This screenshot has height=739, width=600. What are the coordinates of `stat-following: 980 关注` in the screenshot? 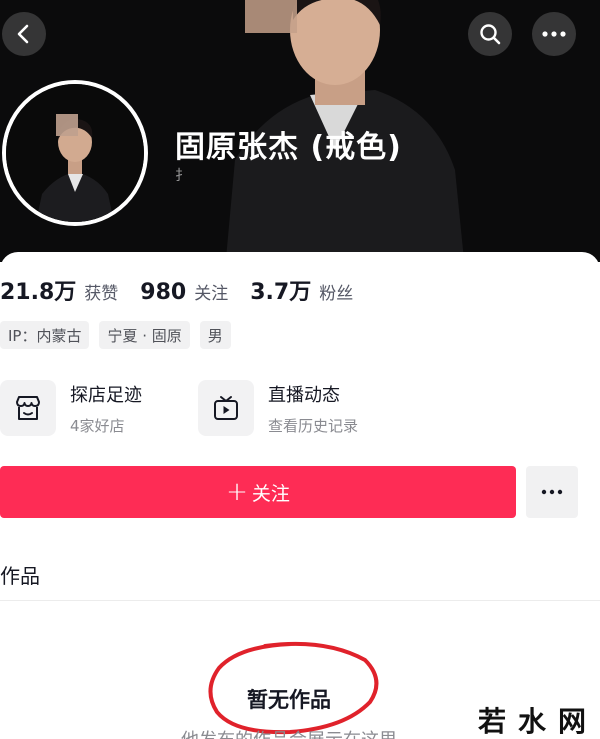 It's located at (184, 292).